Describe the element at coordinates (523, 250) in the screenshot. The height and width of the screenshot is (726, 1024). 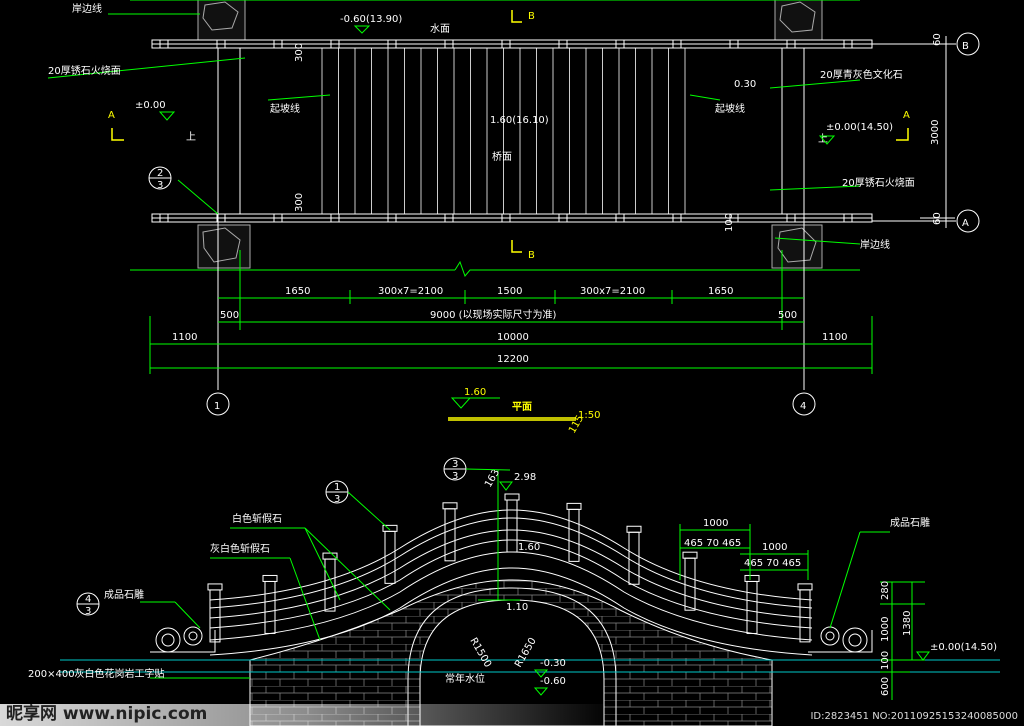
I see `section-mark-b-bottom: B` at that location.